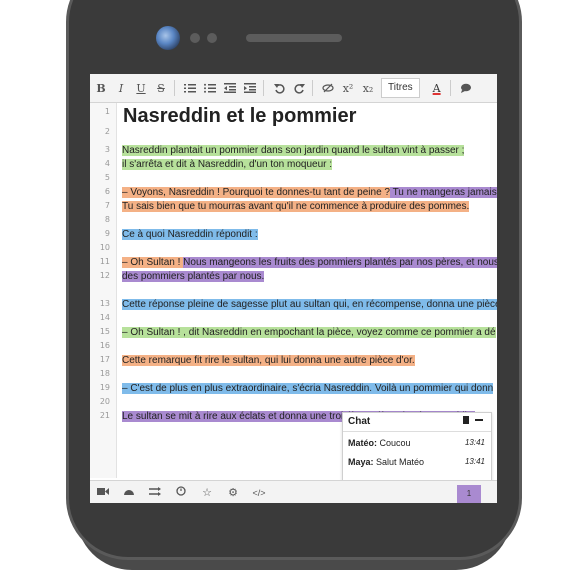  Describe the element at coordinates (233, 492) in the screenshot. I see `settings-gear-icon: ⚙` at that location.